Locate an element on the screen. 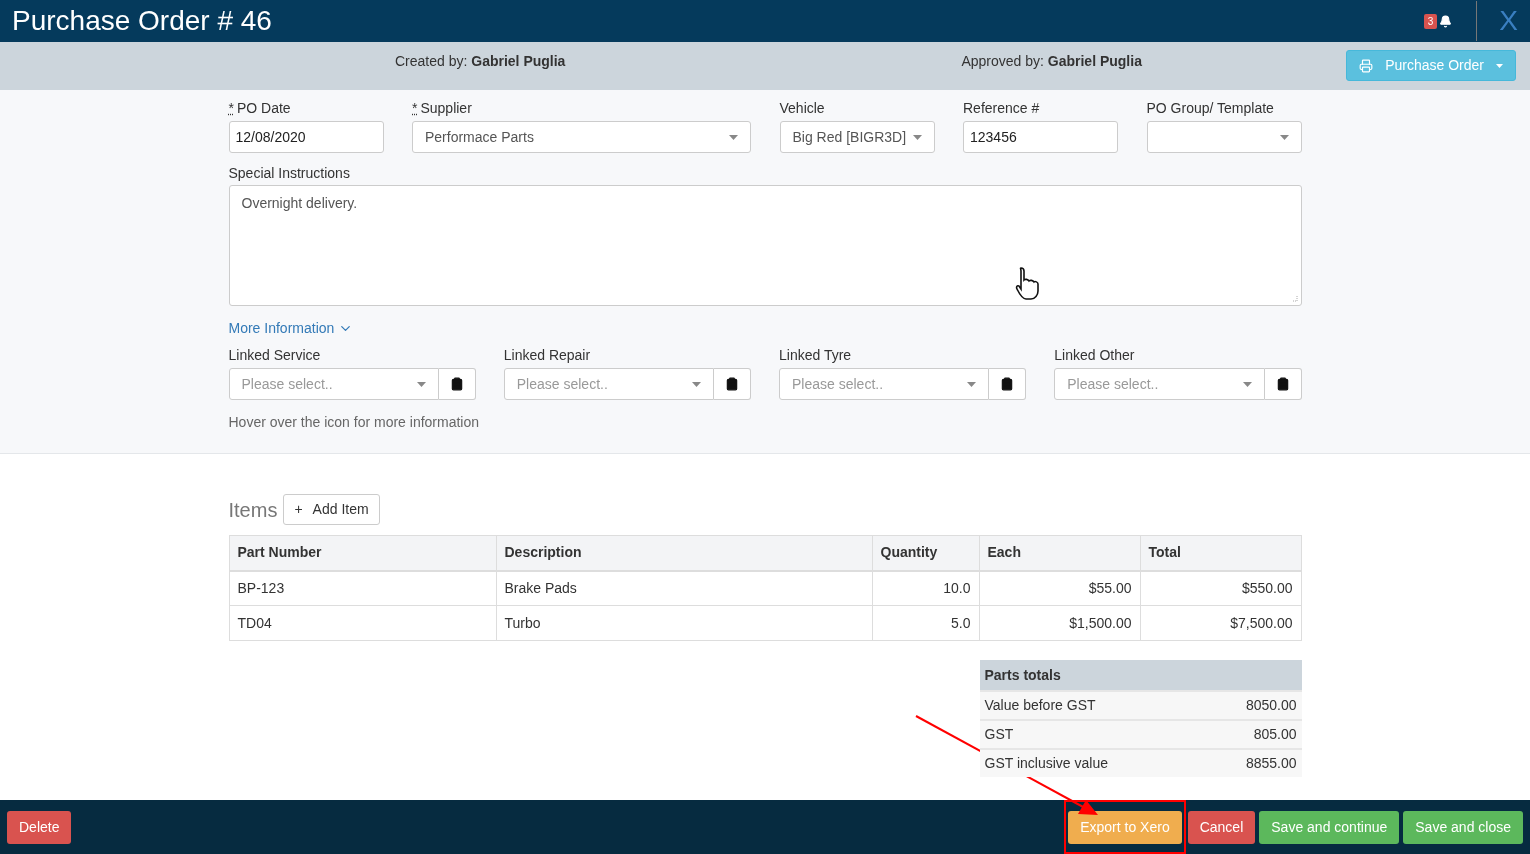 The image size is (1530, 854). approved-by-text: Approved by: Gabriel Puglia is located at coordinates (1051, 61).